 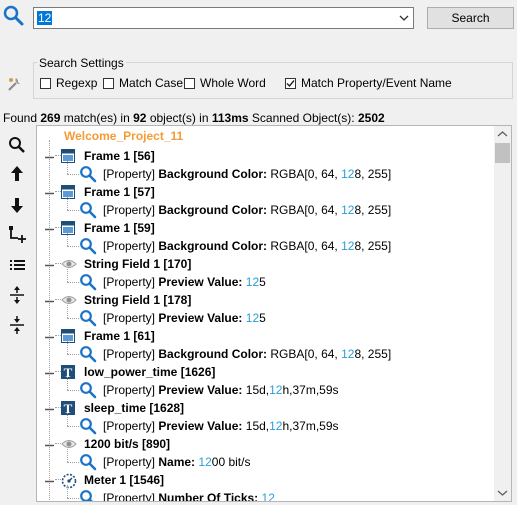 I want to click on vertical-scrollbar, so click(x=502, y=313).